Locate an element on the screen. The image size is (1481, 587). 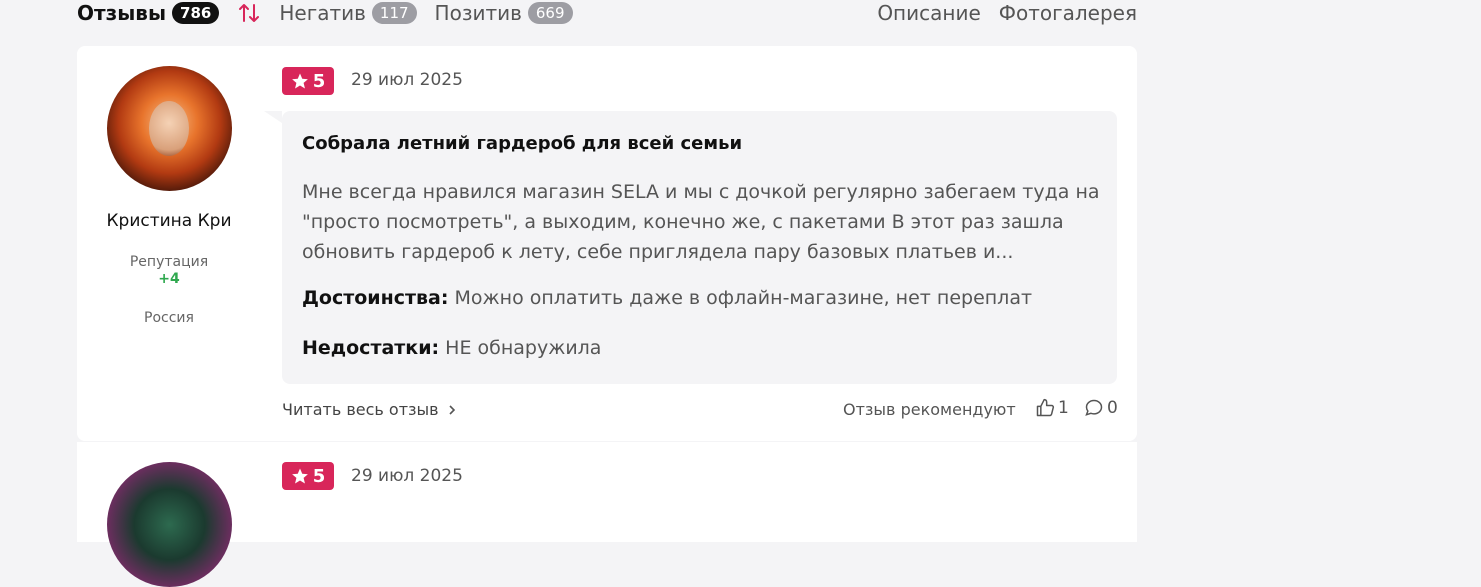
cons-text: НЕ обнаружила is located at coordinates (523, 348).